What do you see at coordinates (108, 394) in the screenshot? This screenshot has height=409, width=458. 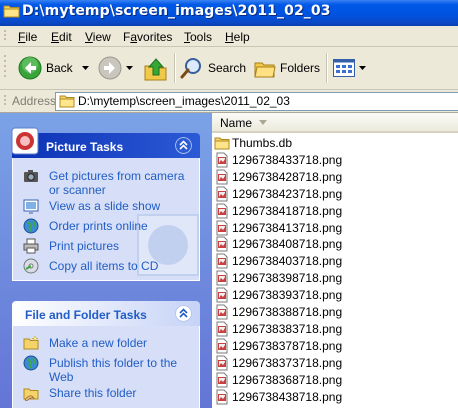 I see `task-share-folder: Share this folder` at bounding box center [108, 394].